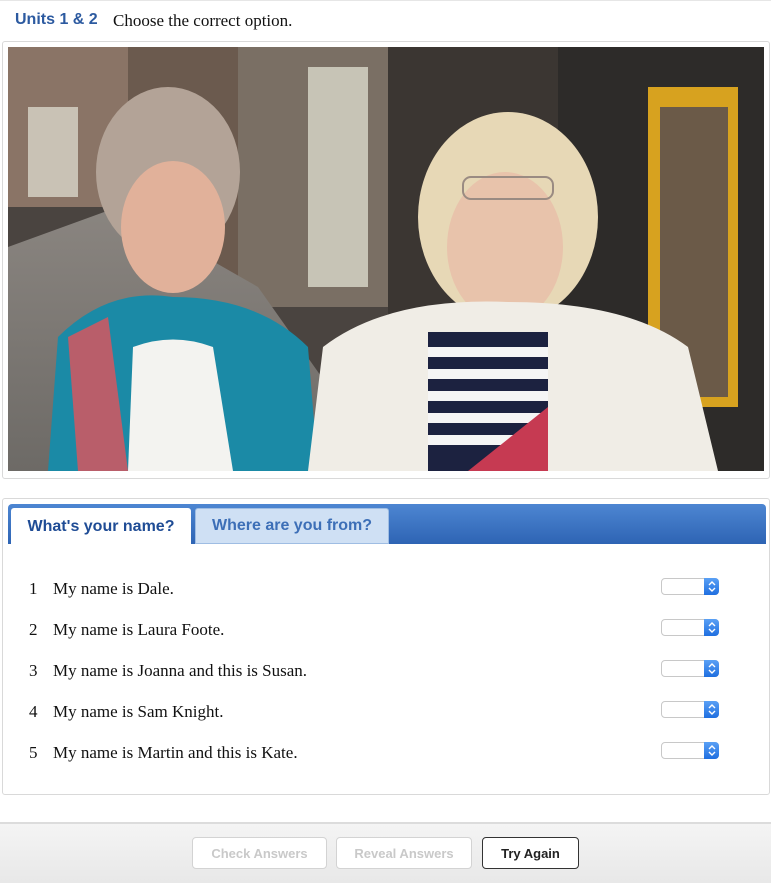 Image resolution: width=771 pixels, height=883 pixels. What do you see at coordinates (138, 711) in the screenshot?
I see `question-text: My name is Sam Knight.` at bounding box center [138, 711].